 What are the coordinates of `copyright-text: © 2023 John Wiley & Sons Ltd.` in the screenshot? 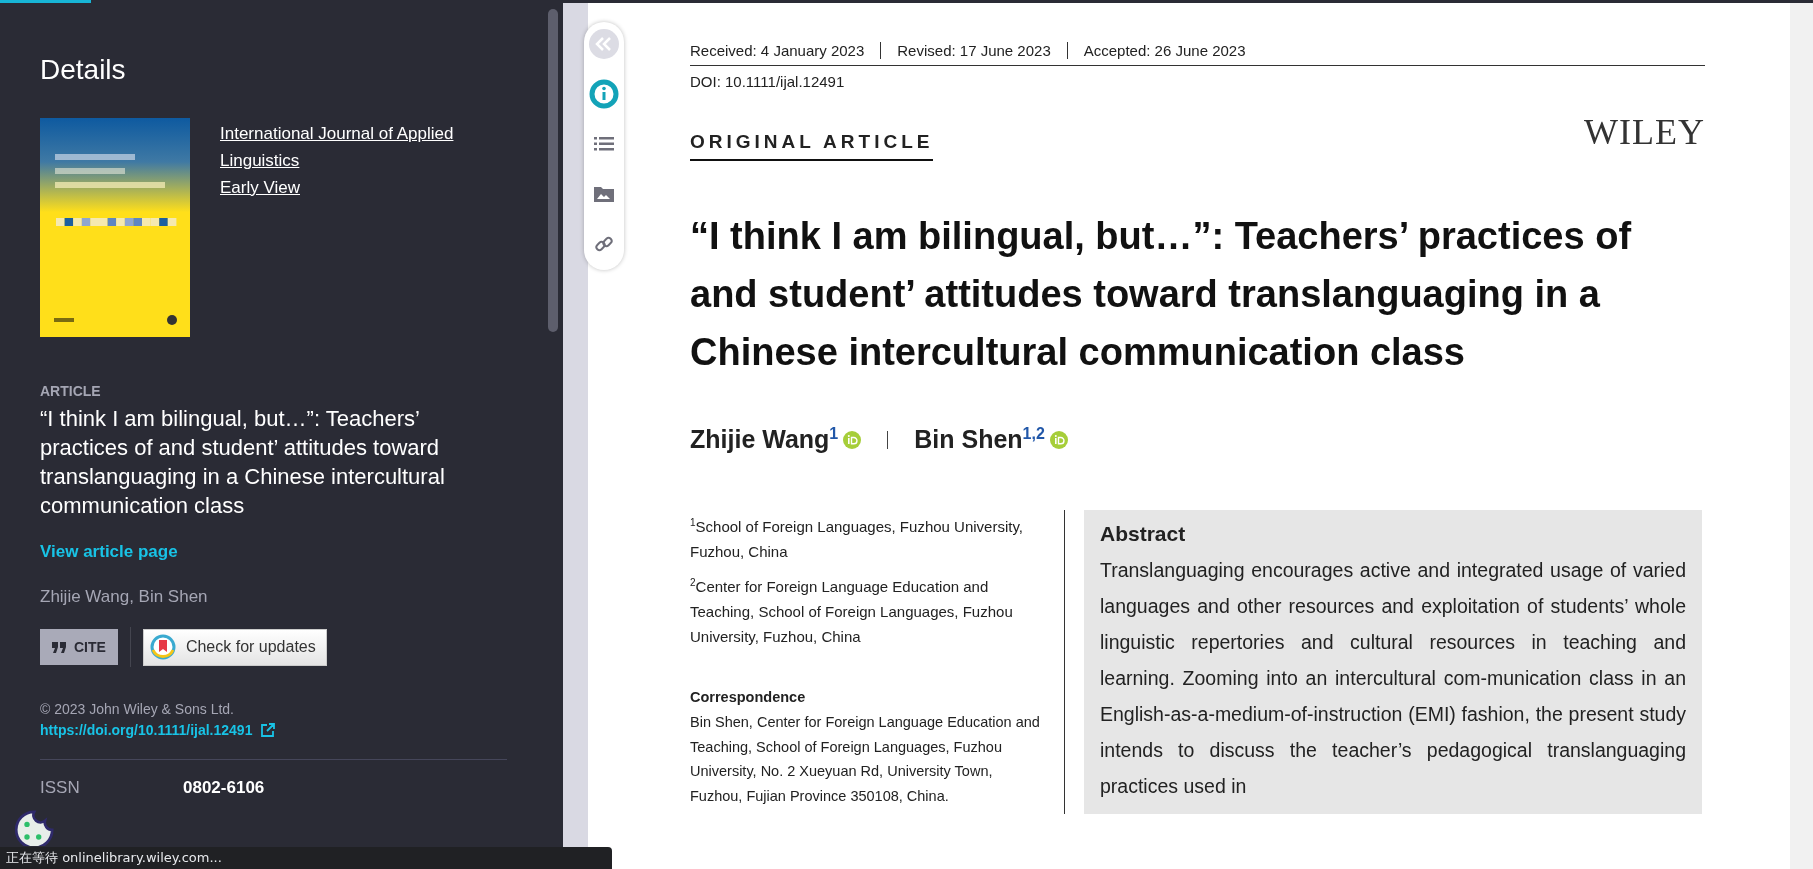 It's located at (137, 709).